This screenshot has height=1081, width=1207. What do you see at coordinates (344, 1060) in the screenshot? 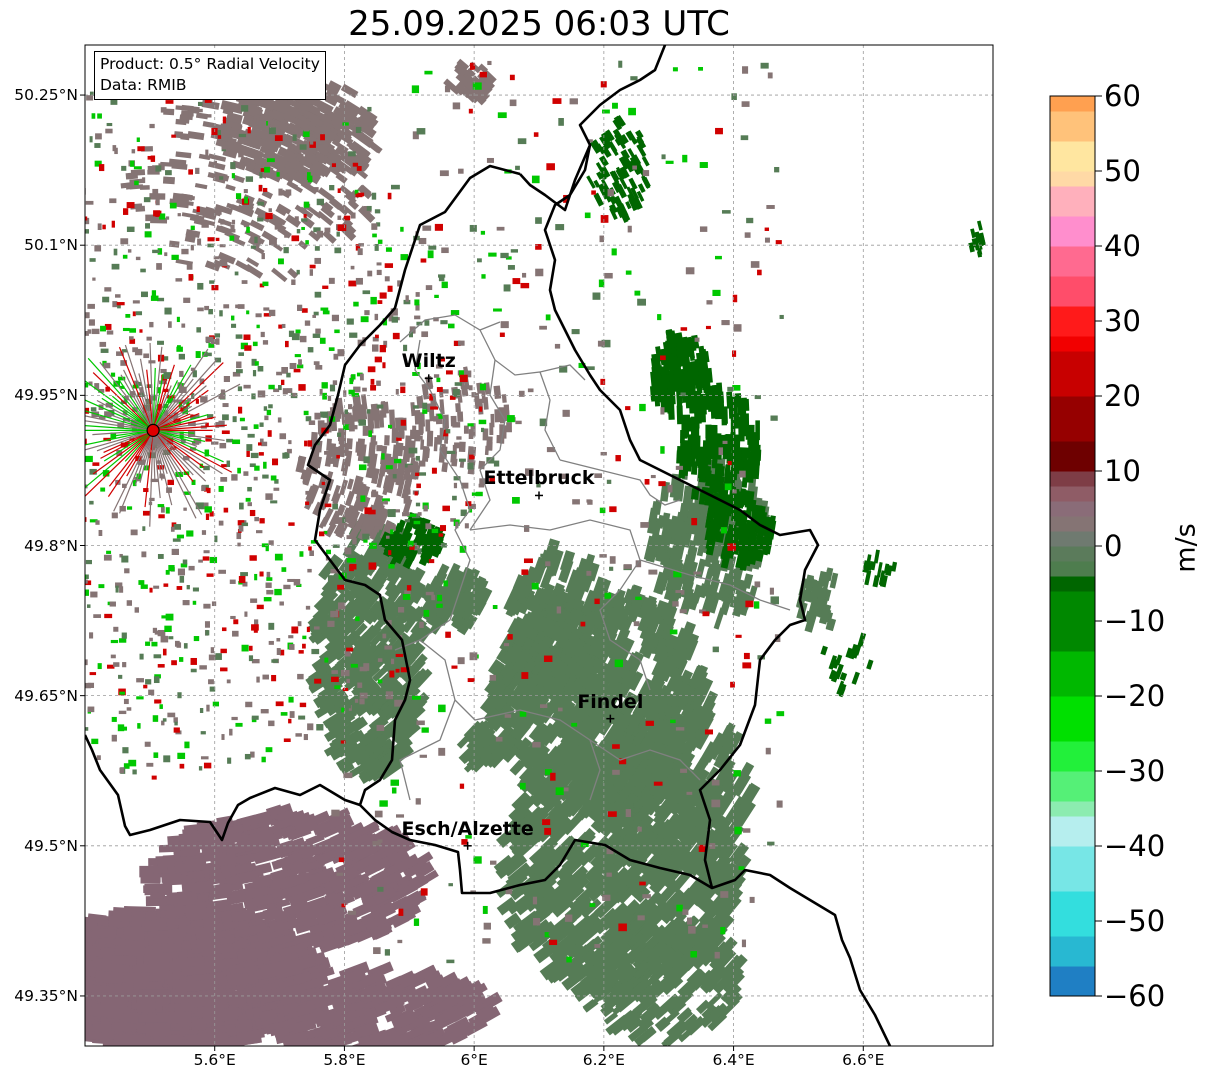
I see `lon-tick-label: 5.8°E` at bounding box center [344, 1060].